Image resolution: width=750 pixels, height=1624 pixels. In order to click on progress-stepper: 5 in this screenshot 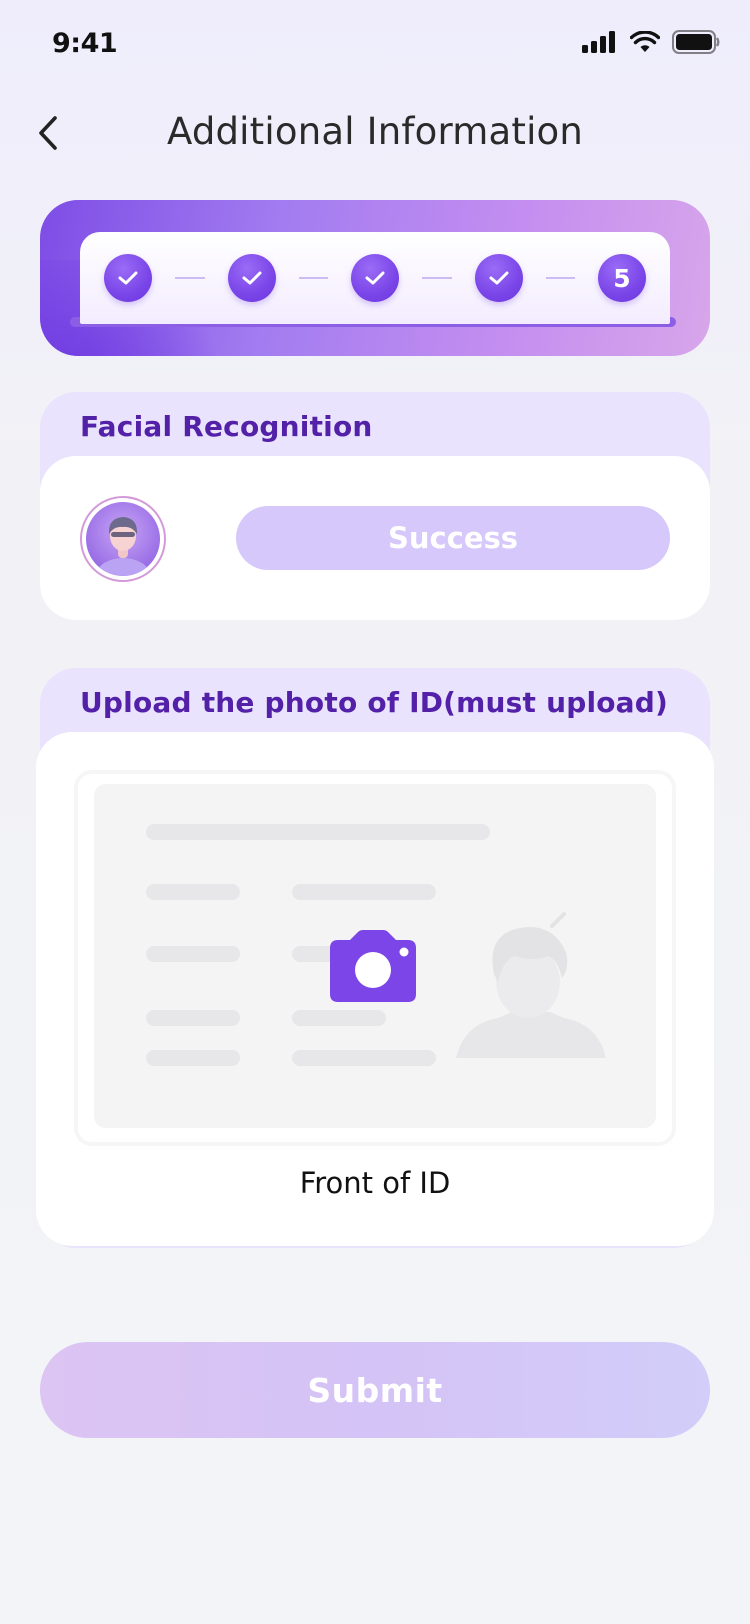, I will do `click(375, 278)`.